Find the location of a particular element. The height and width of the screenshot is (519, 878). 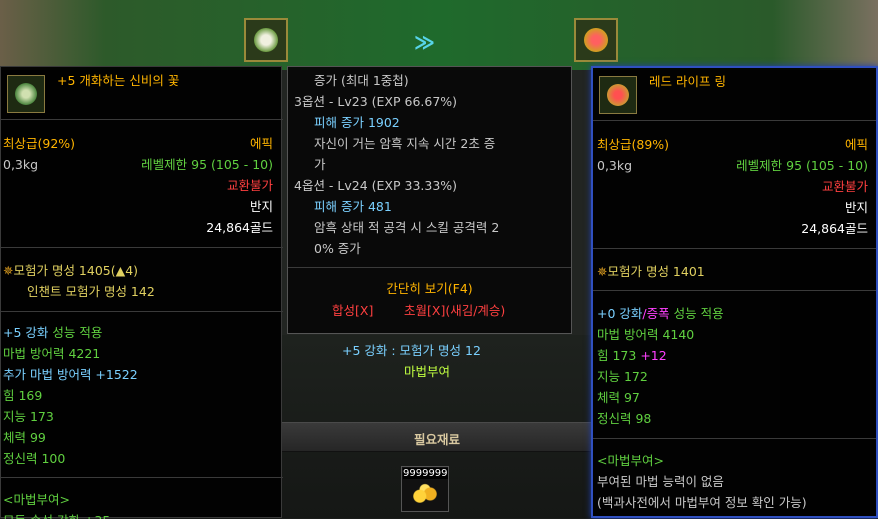

stat-str: 힘 173 +12 is located at coordinates (632, 356).